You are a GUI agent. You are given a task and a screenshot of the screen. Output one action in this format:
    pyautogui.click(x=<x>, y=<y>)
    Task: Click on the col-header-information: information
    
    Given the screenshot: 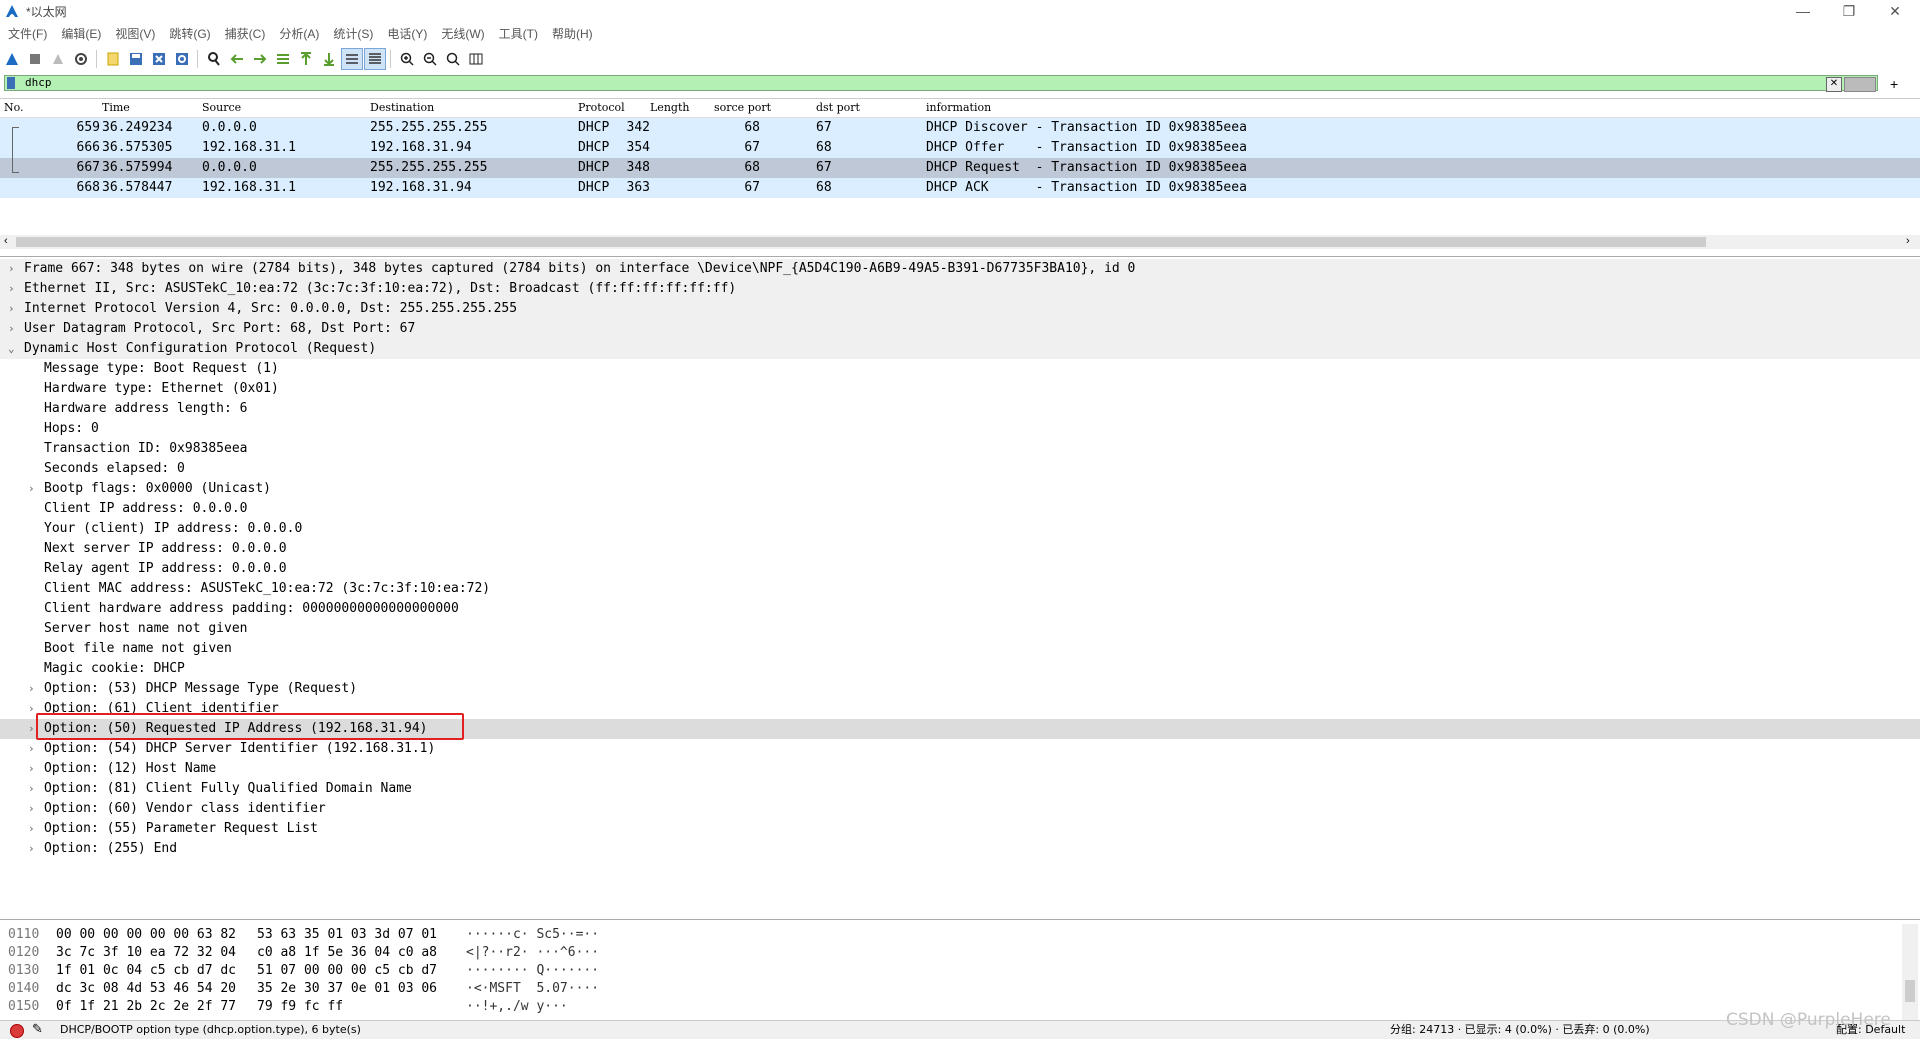 What is the action you would take?
    pyautogui.click(x=958, y=107)
    